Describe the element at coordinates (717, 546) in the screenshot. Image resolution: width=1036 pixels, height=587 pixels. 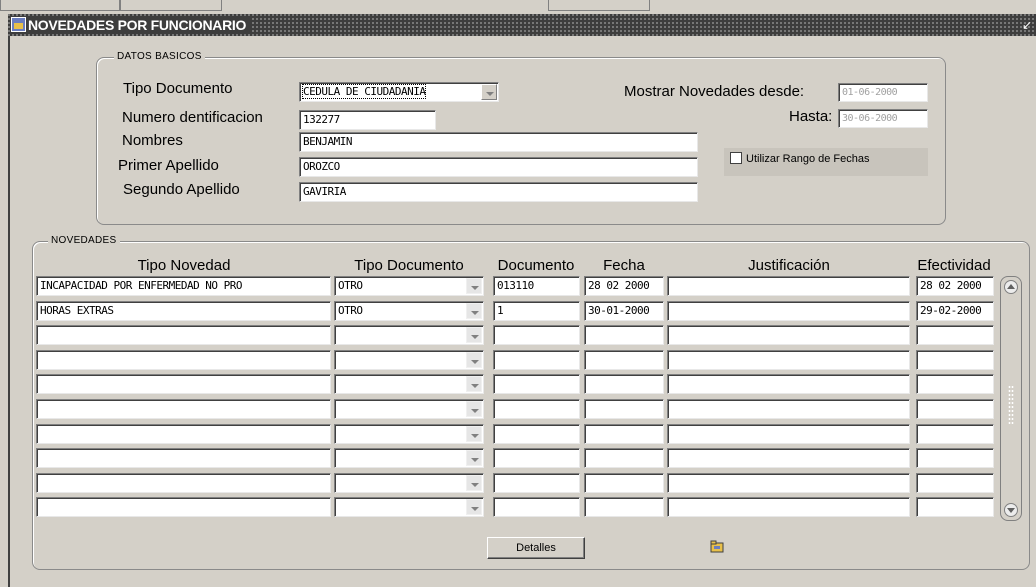
I see `folder-icon` at that location.